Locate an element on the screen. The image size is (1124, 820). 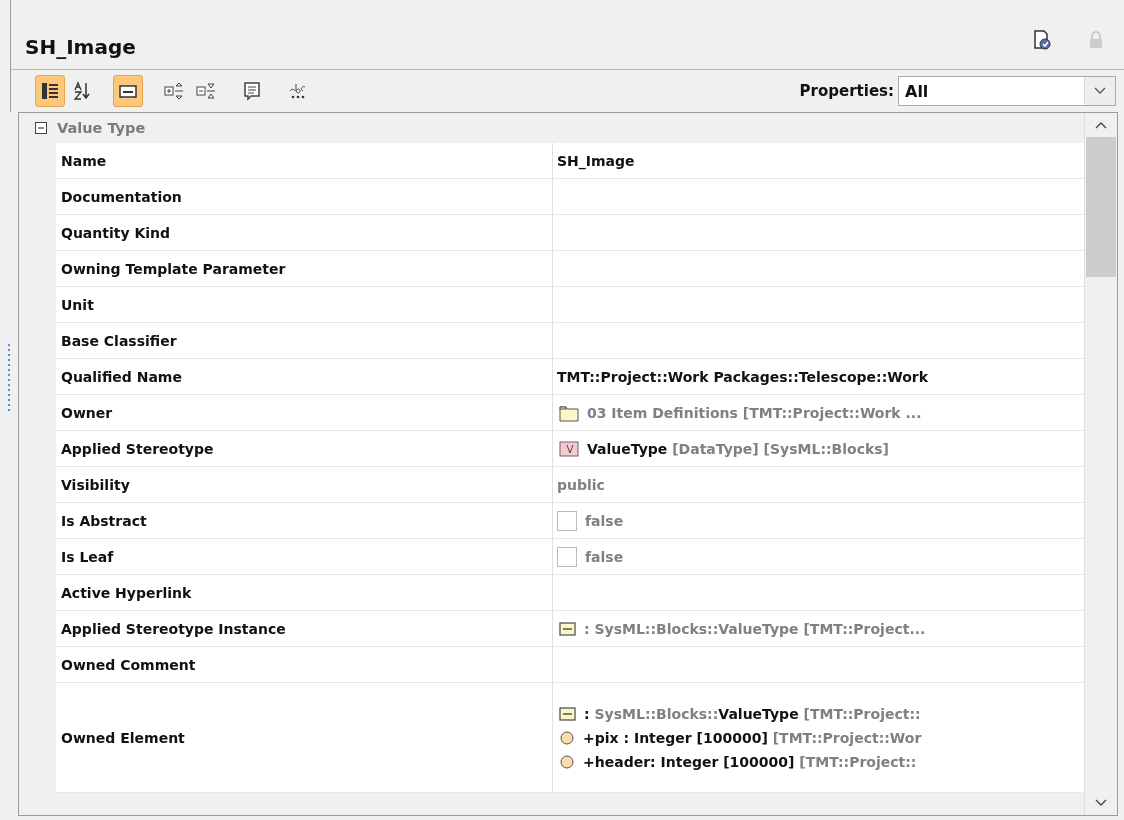
properties-dropdown: All is located at coordinates (1007, 91).